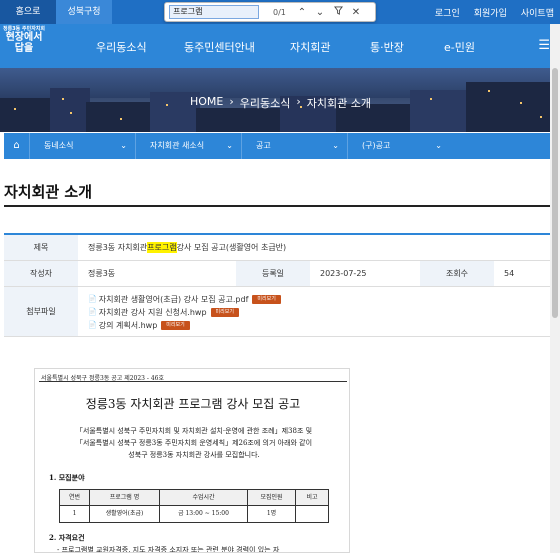  Describe the element at coordinates (544, 45) in the screenshot. I see `menu-icon: ☰` at that location.